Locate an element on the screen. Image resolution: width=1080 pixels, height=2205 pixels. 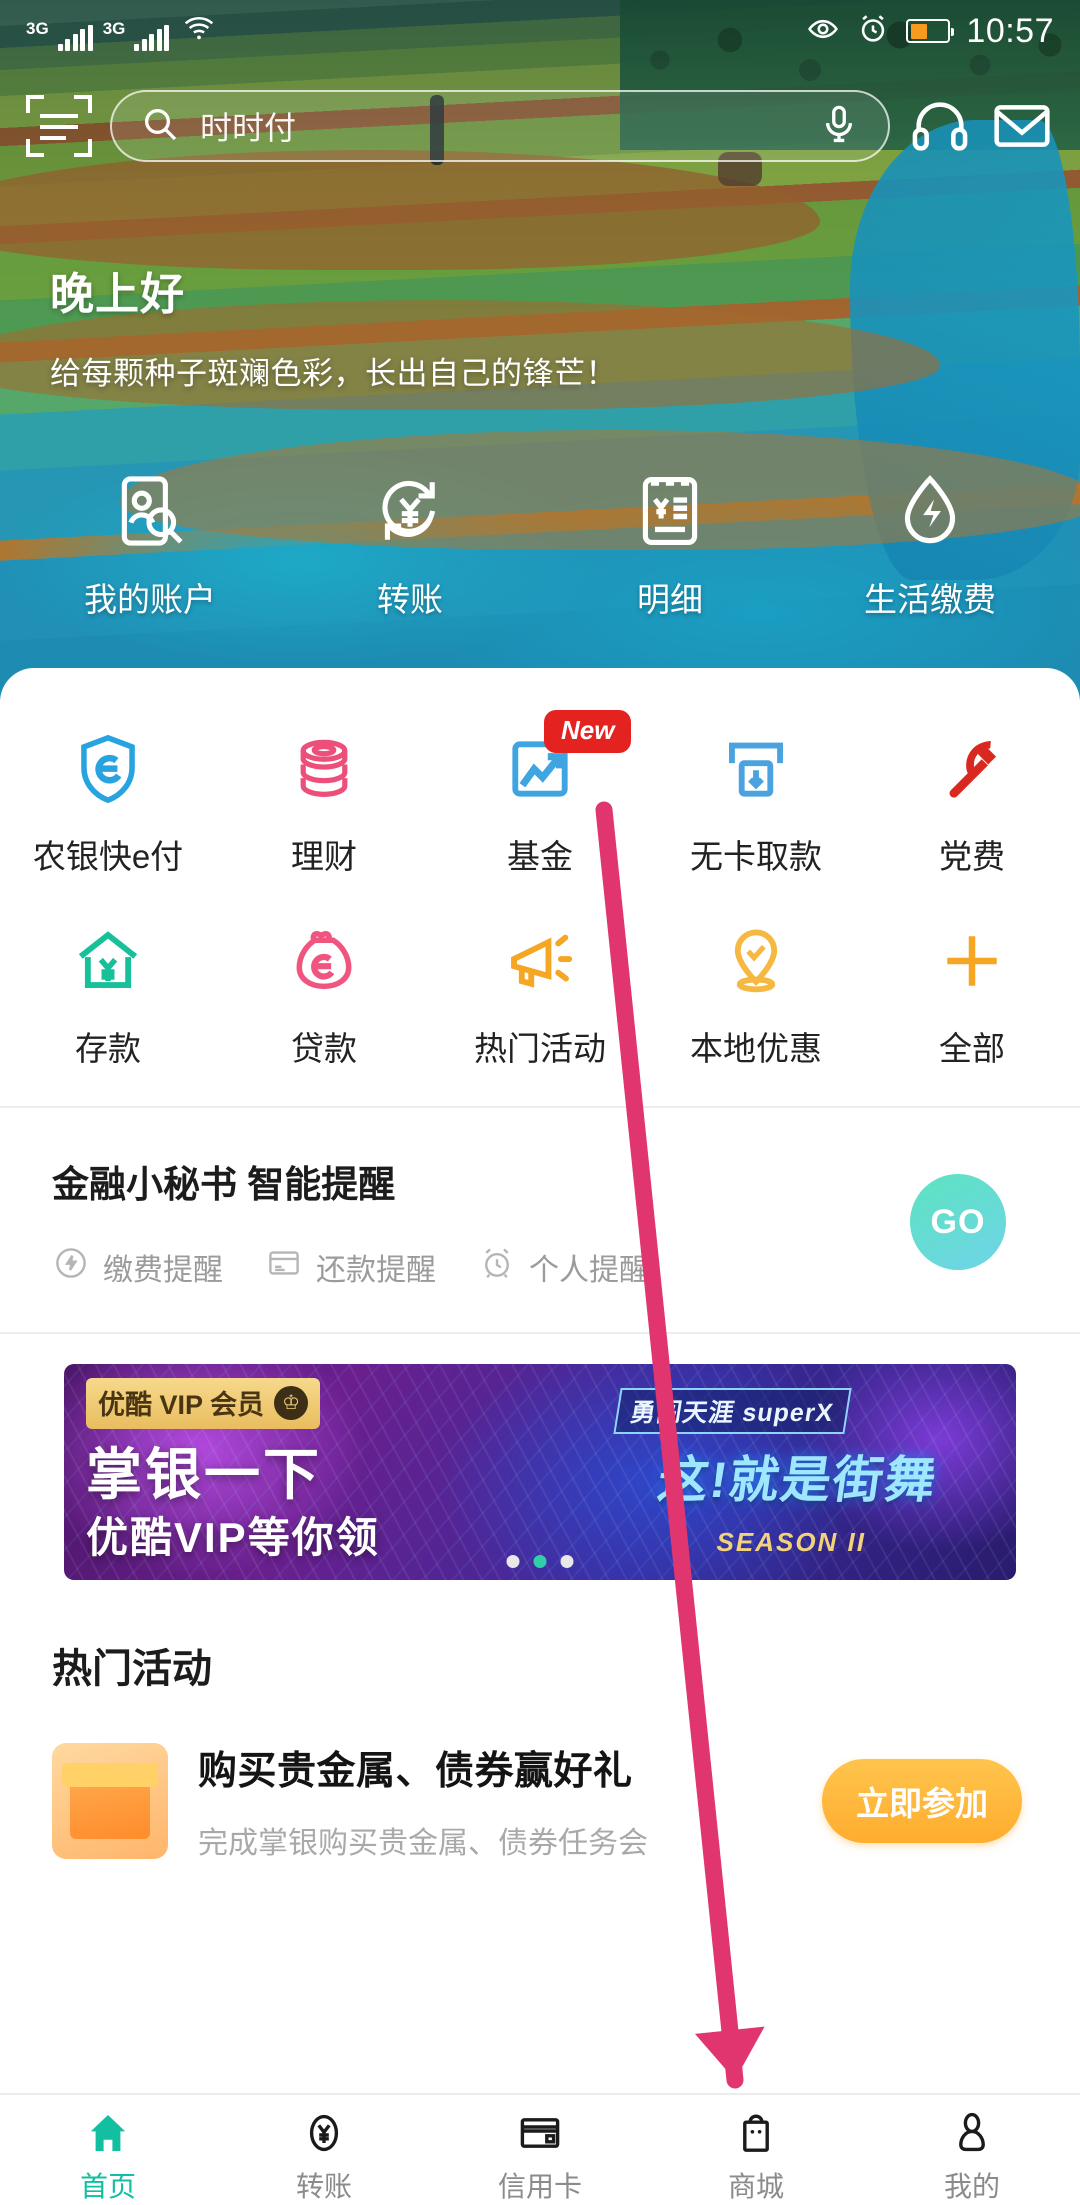
hot-activity-subtitle: 完成掌银购买贵金属、债券任务会 is located at coordinates (423, 1843).